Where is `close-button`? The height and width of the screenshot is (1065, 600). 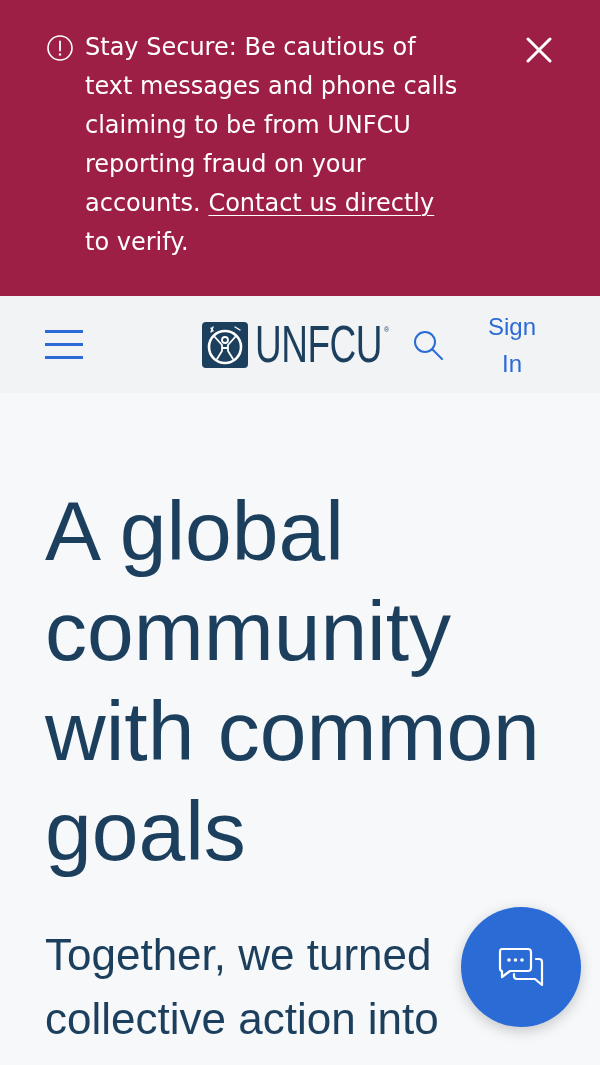 close-button is located at coordinates (539, 50).